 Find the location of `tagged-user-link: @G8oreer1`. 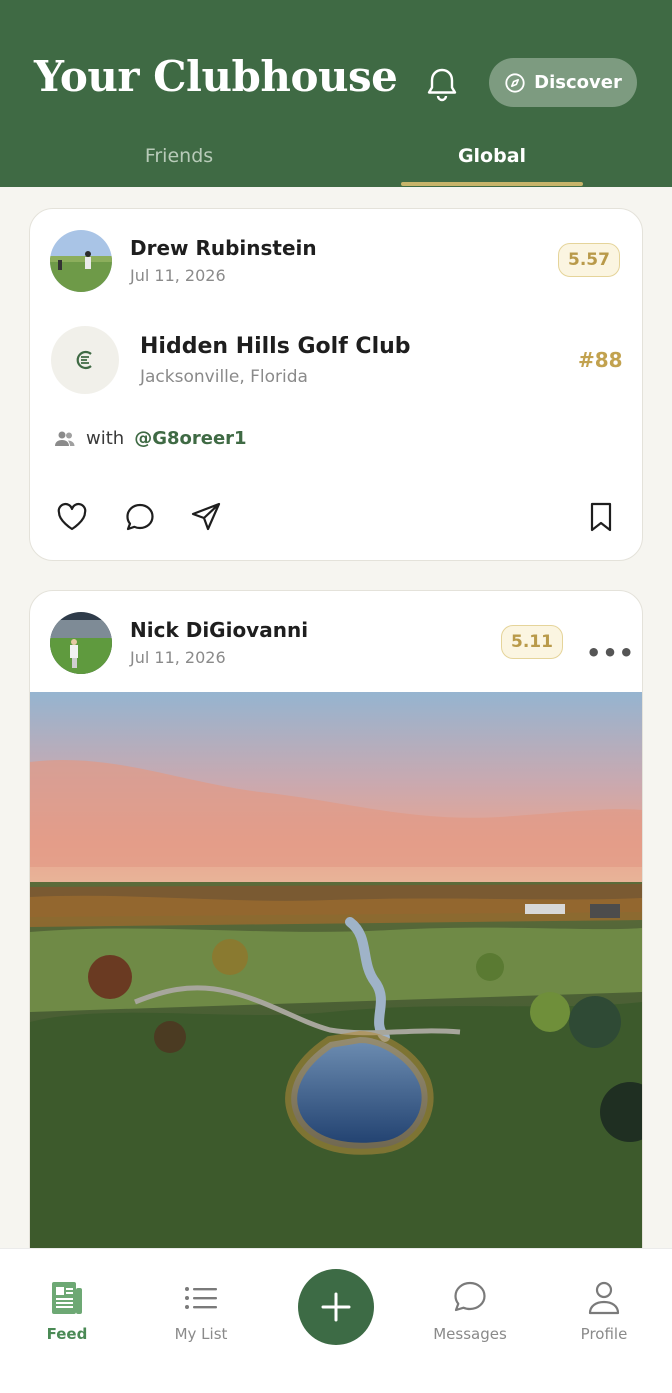

tagged-user-link: @G8oreer1 is located at coordinates (190, 438).